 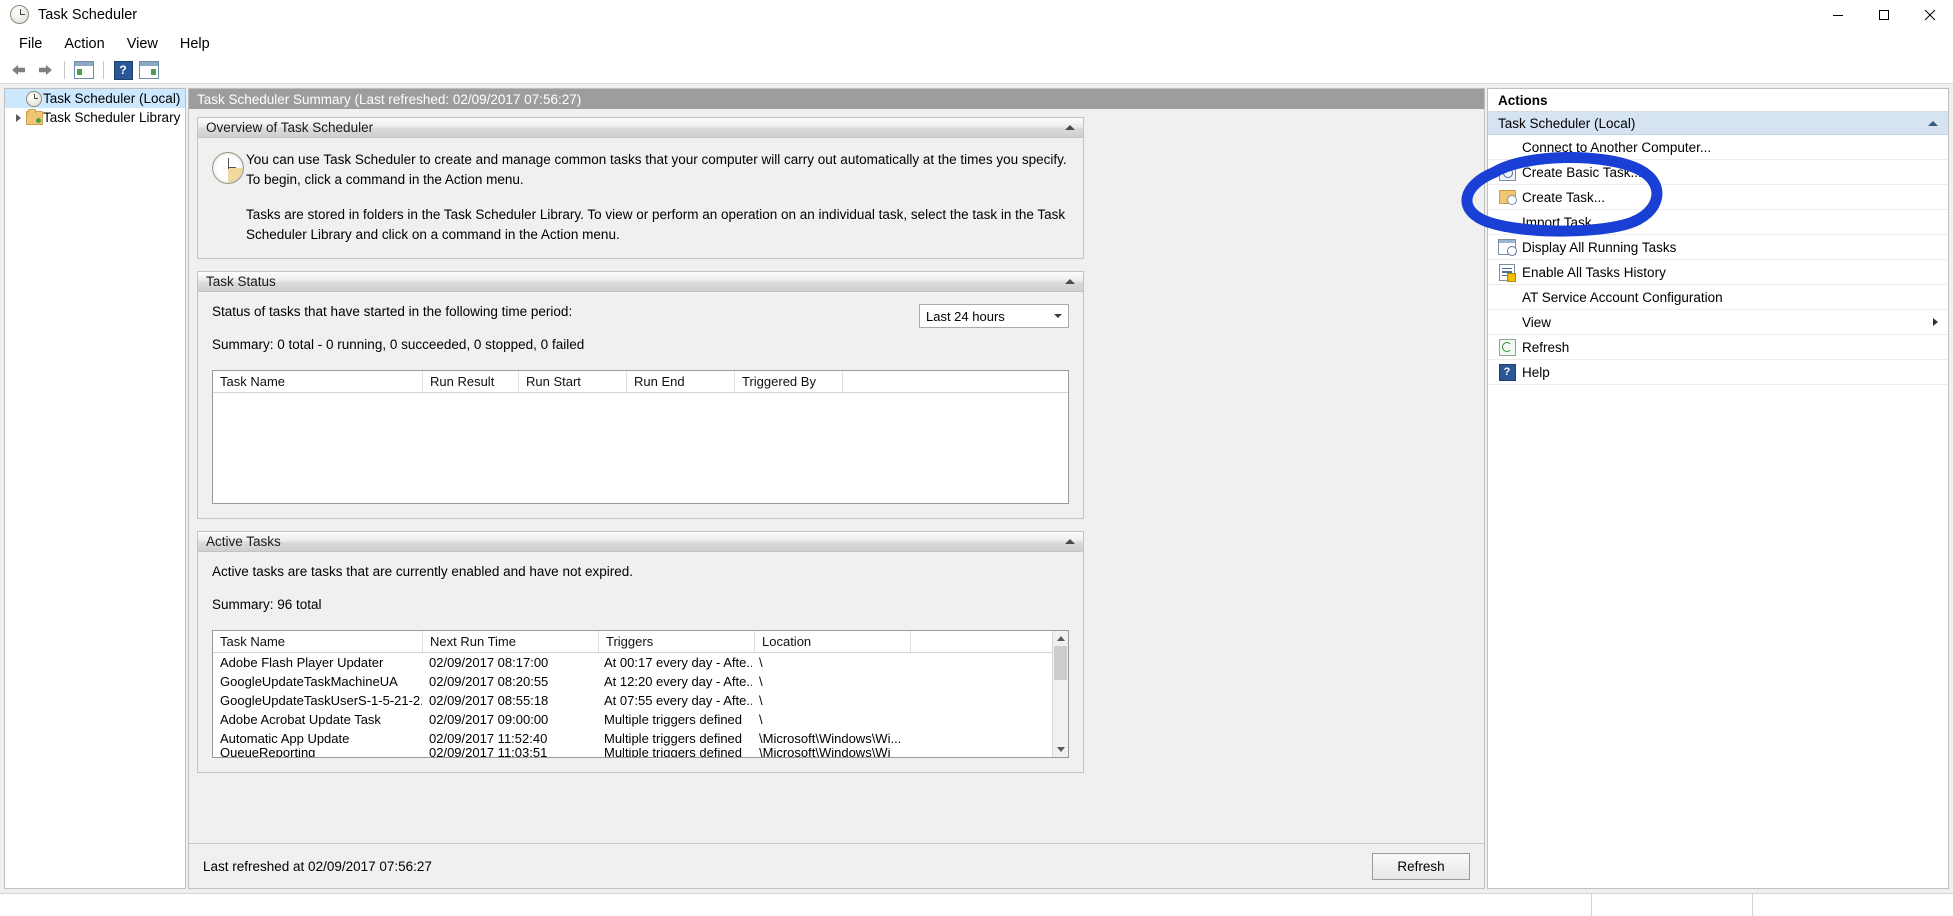 What do you see at coordinates (489, 701) in the screenshot?
I see `cell-next-run-time: 02/09/2017 08:55:18` at bounding box center [489, 701].